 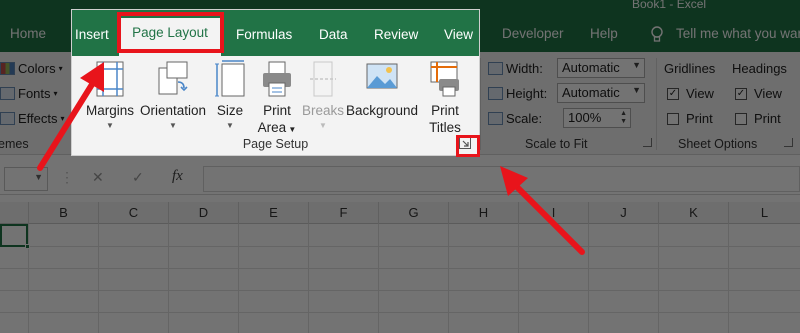 I want to click on page-layout-highlight-box, so click(x=170, y=32).